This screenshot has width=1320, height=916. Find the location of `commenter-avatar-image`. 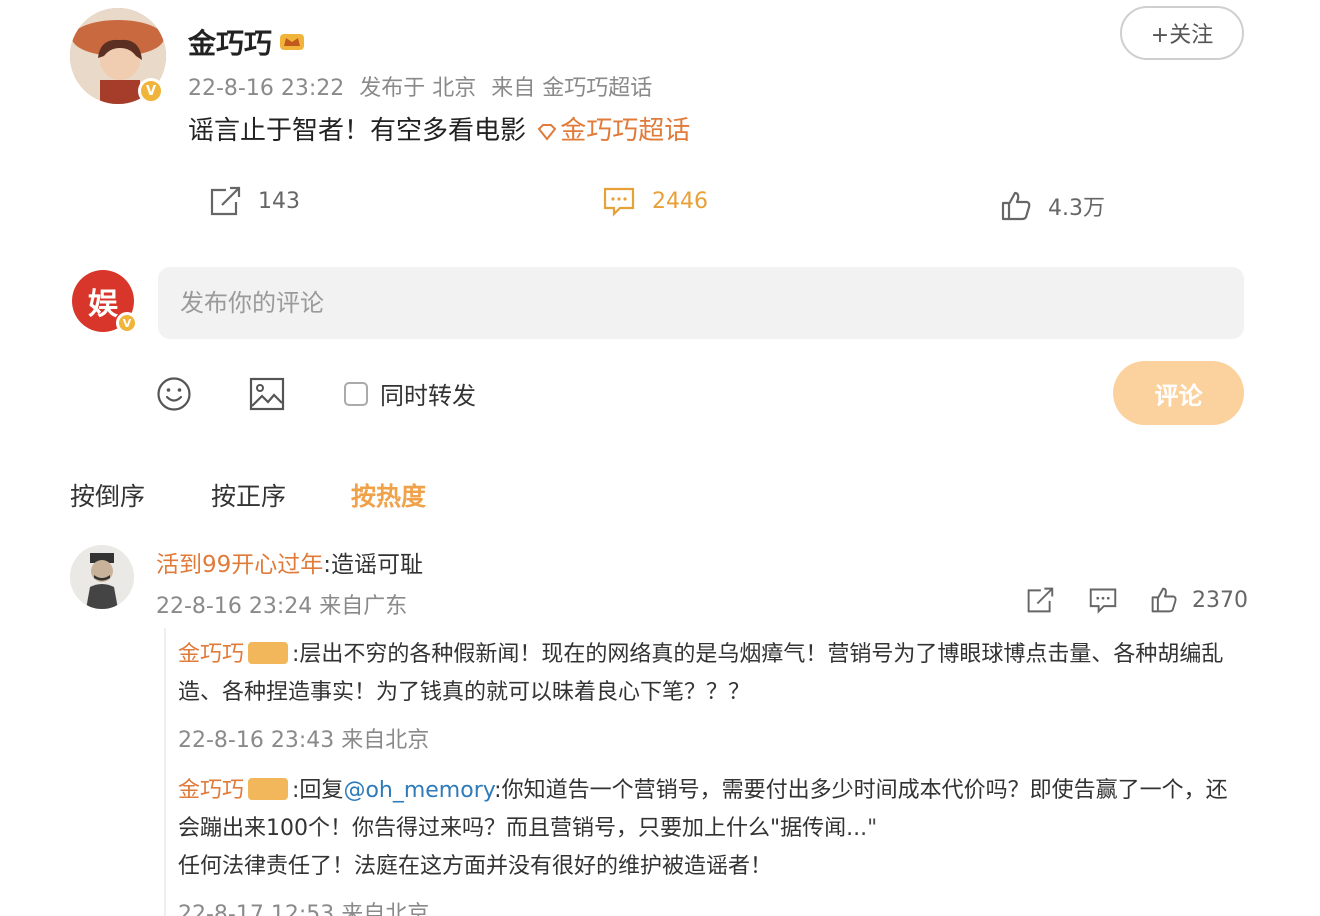

commenter-avatar-image is located at coordinates (102, 577).